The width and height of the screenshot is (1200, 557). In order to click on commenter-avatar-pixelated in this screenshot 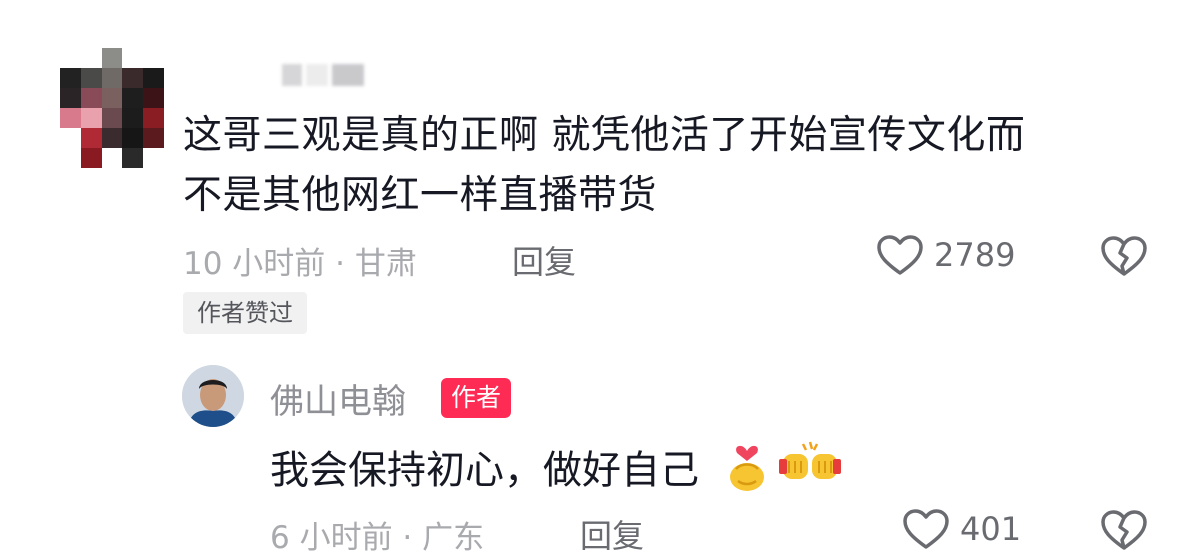, I will do `click(112, 108)`.